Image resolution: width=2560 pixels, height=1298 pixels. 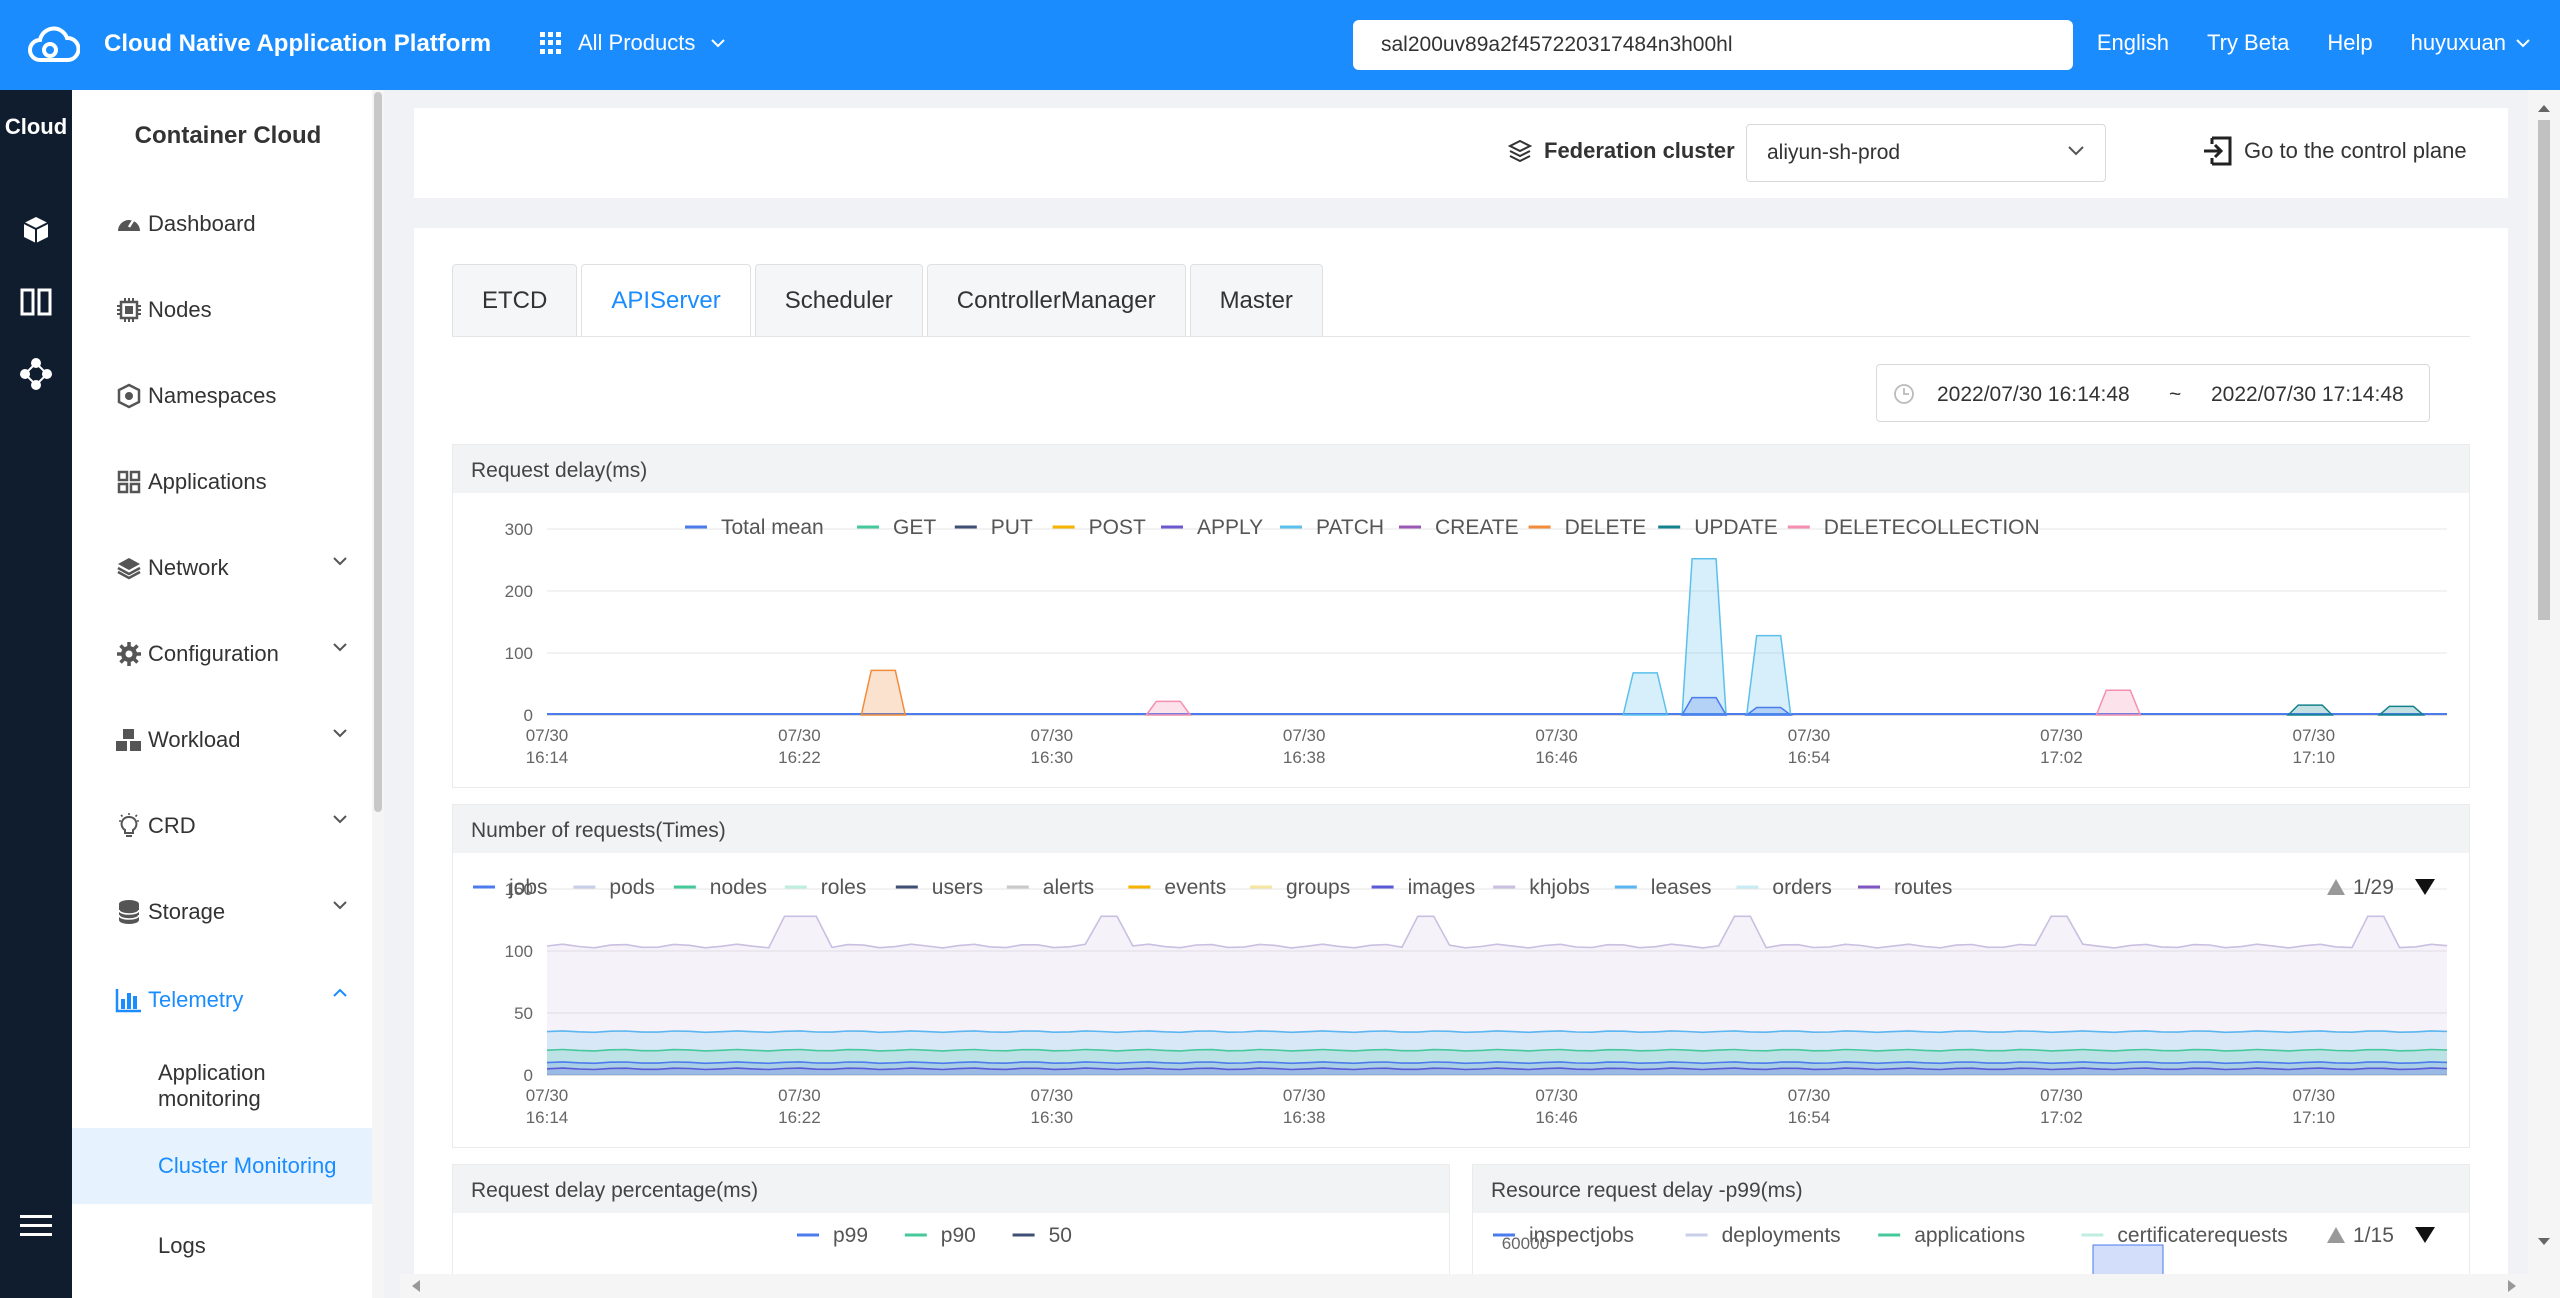 I want to click on cloud-logo-icon, so click(x=53, y=45).